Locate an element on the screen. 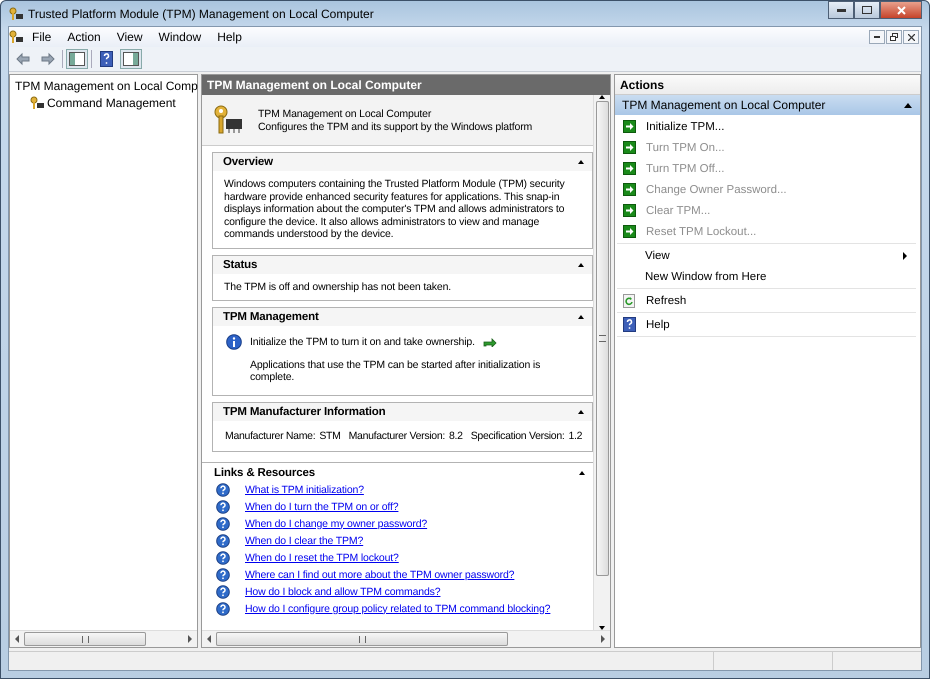 The width and height of the screenshot is (930, 679). field-label: Manufacturer Version: is located at coordinates (396, 436).